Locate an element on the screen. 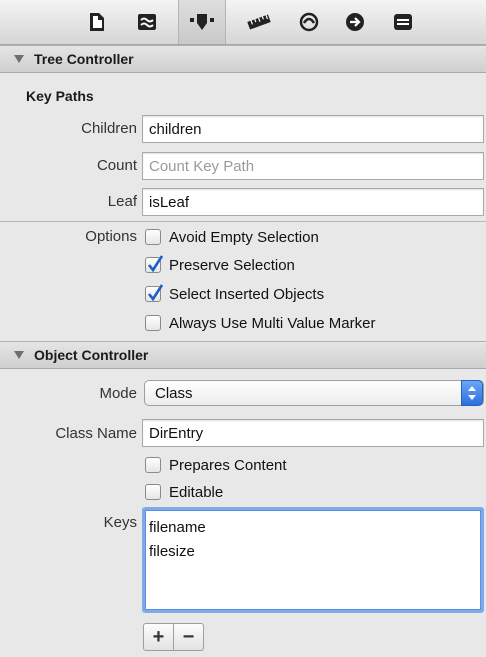 The height and width of the screenshot is (657, 486). mode-value: Class is located at coordinates (174, 393).